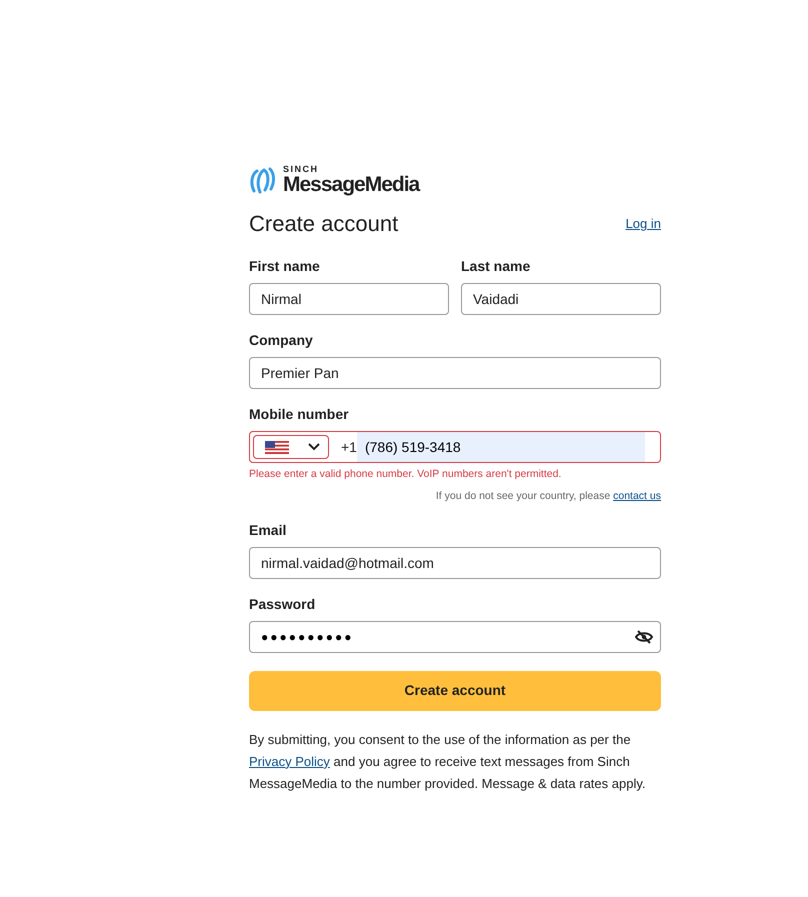  Describe the element at coordinates (637, 496) in the screenshot. I see `contact-link: contact us` at that location.